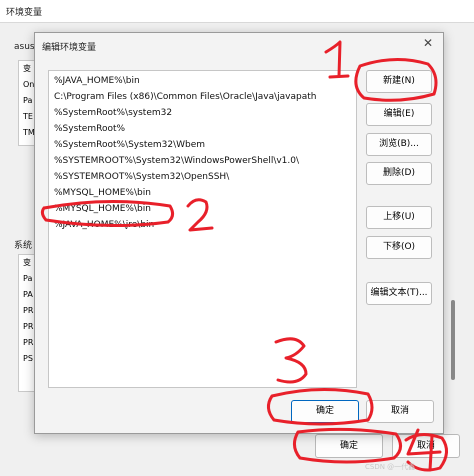  I want to click on new-button: 新建(N), so click(399, 81).